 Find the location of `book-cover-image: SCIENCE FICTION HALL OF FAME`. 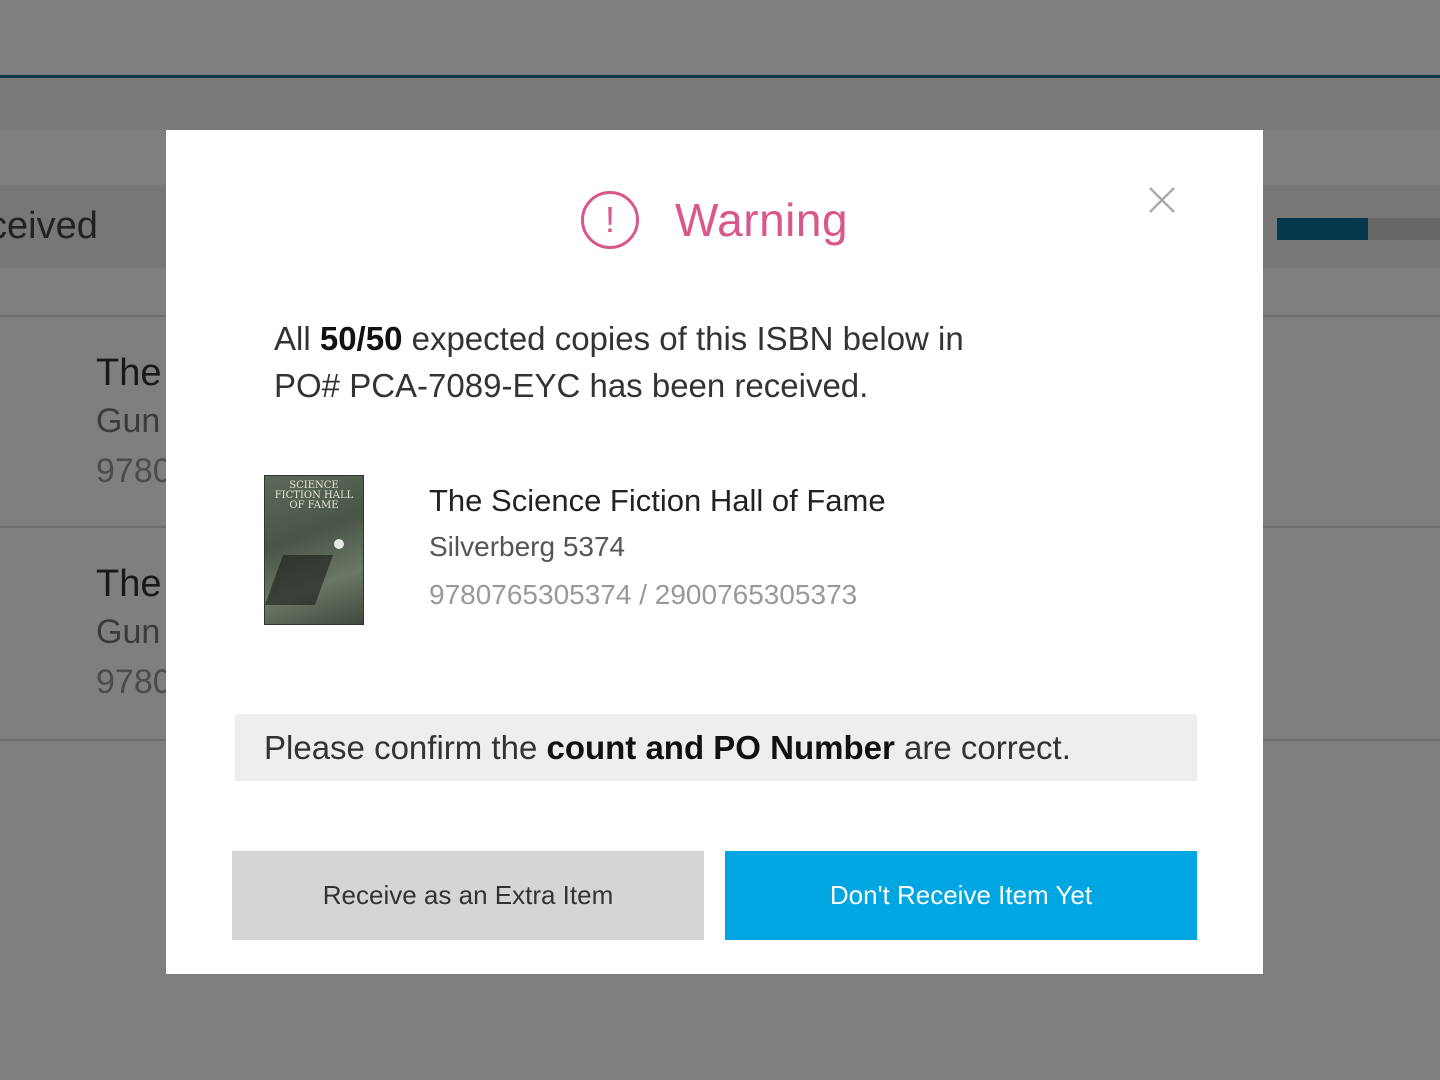

book-cover-image: SCIENCE FICTION HALL OF FAME is located at coordinates (314, 550).